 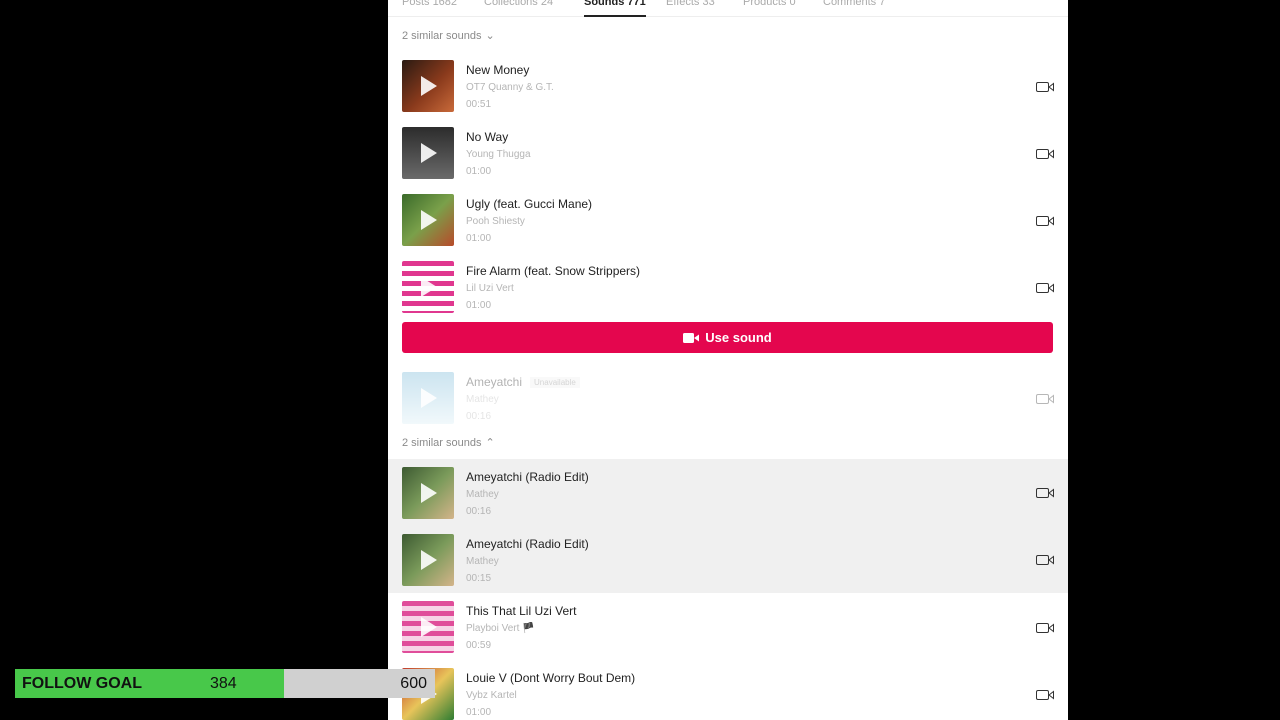 What do you see at coordinates (551, 678) in the screenshot?
I see `sound-title: Louie V (Dont Worry Bout Dem)` at bounding box center [551, 678].